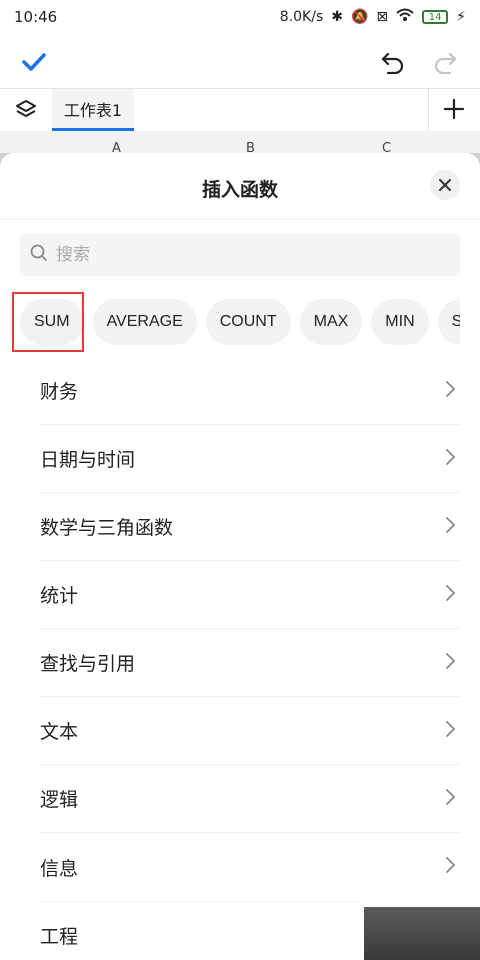 The width and height of the screenshot is (480, 960). What do you see at coordinates (39, 255) in the screenshot?
I see `search-icon` at bounding box center [39, 255].